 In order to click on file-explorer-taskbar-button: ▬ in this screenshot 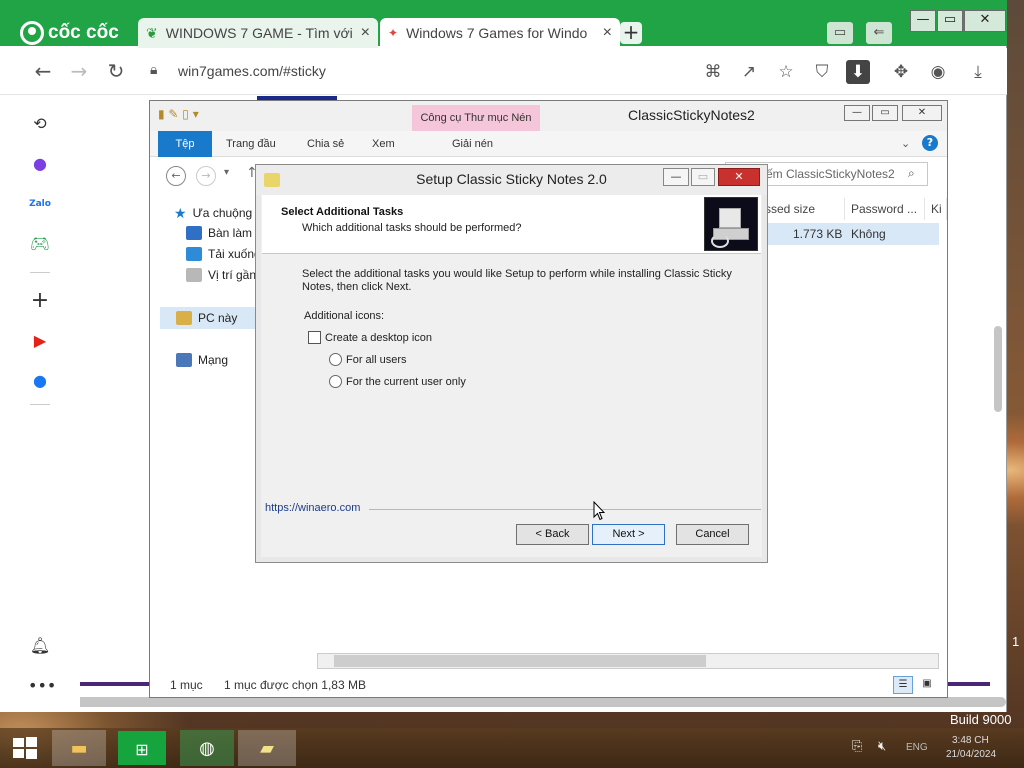, I will do `click(79, 748)`.